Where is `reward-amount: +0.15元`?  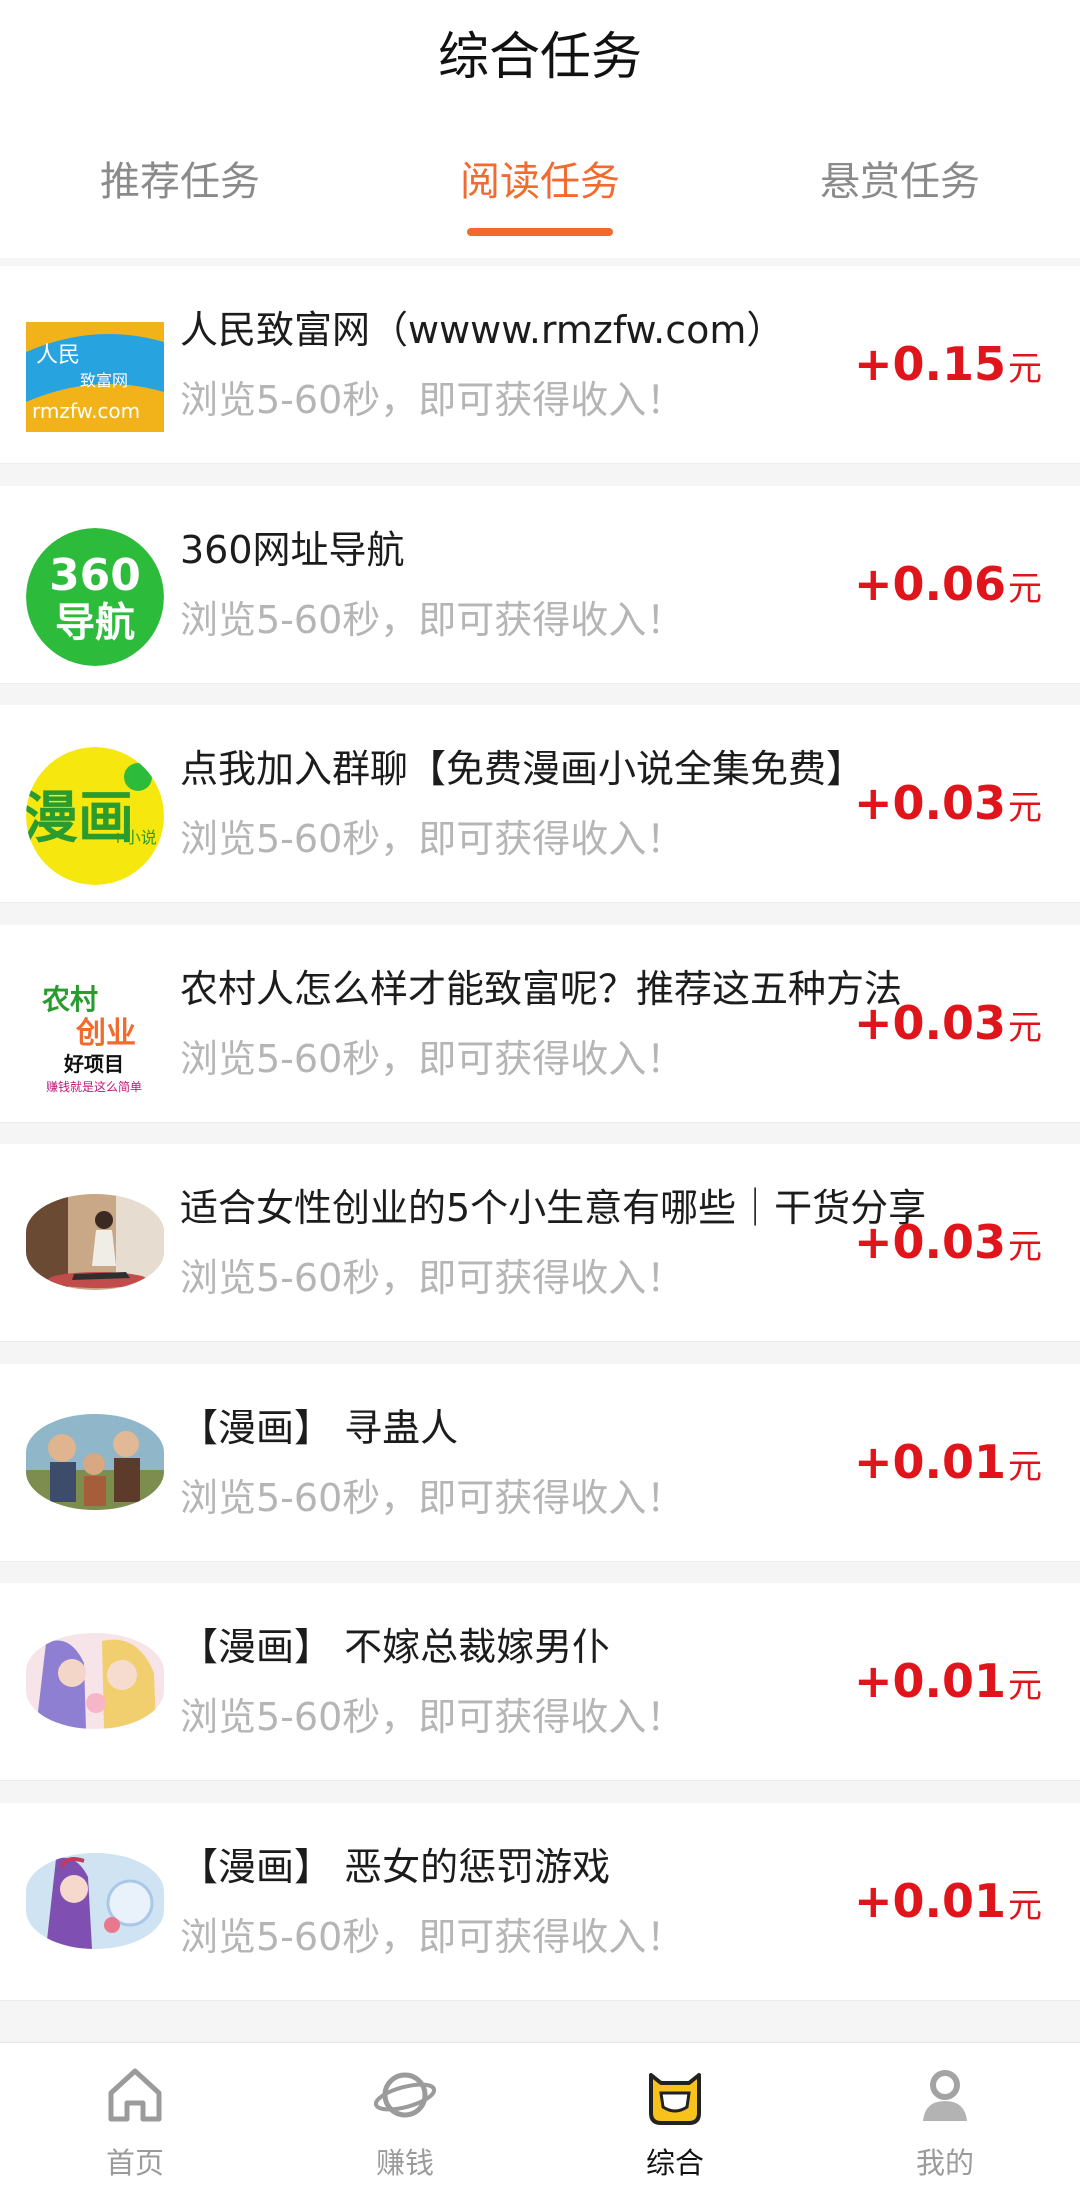 reward-amount: +0.15元 is located at coordinates (948, 364).